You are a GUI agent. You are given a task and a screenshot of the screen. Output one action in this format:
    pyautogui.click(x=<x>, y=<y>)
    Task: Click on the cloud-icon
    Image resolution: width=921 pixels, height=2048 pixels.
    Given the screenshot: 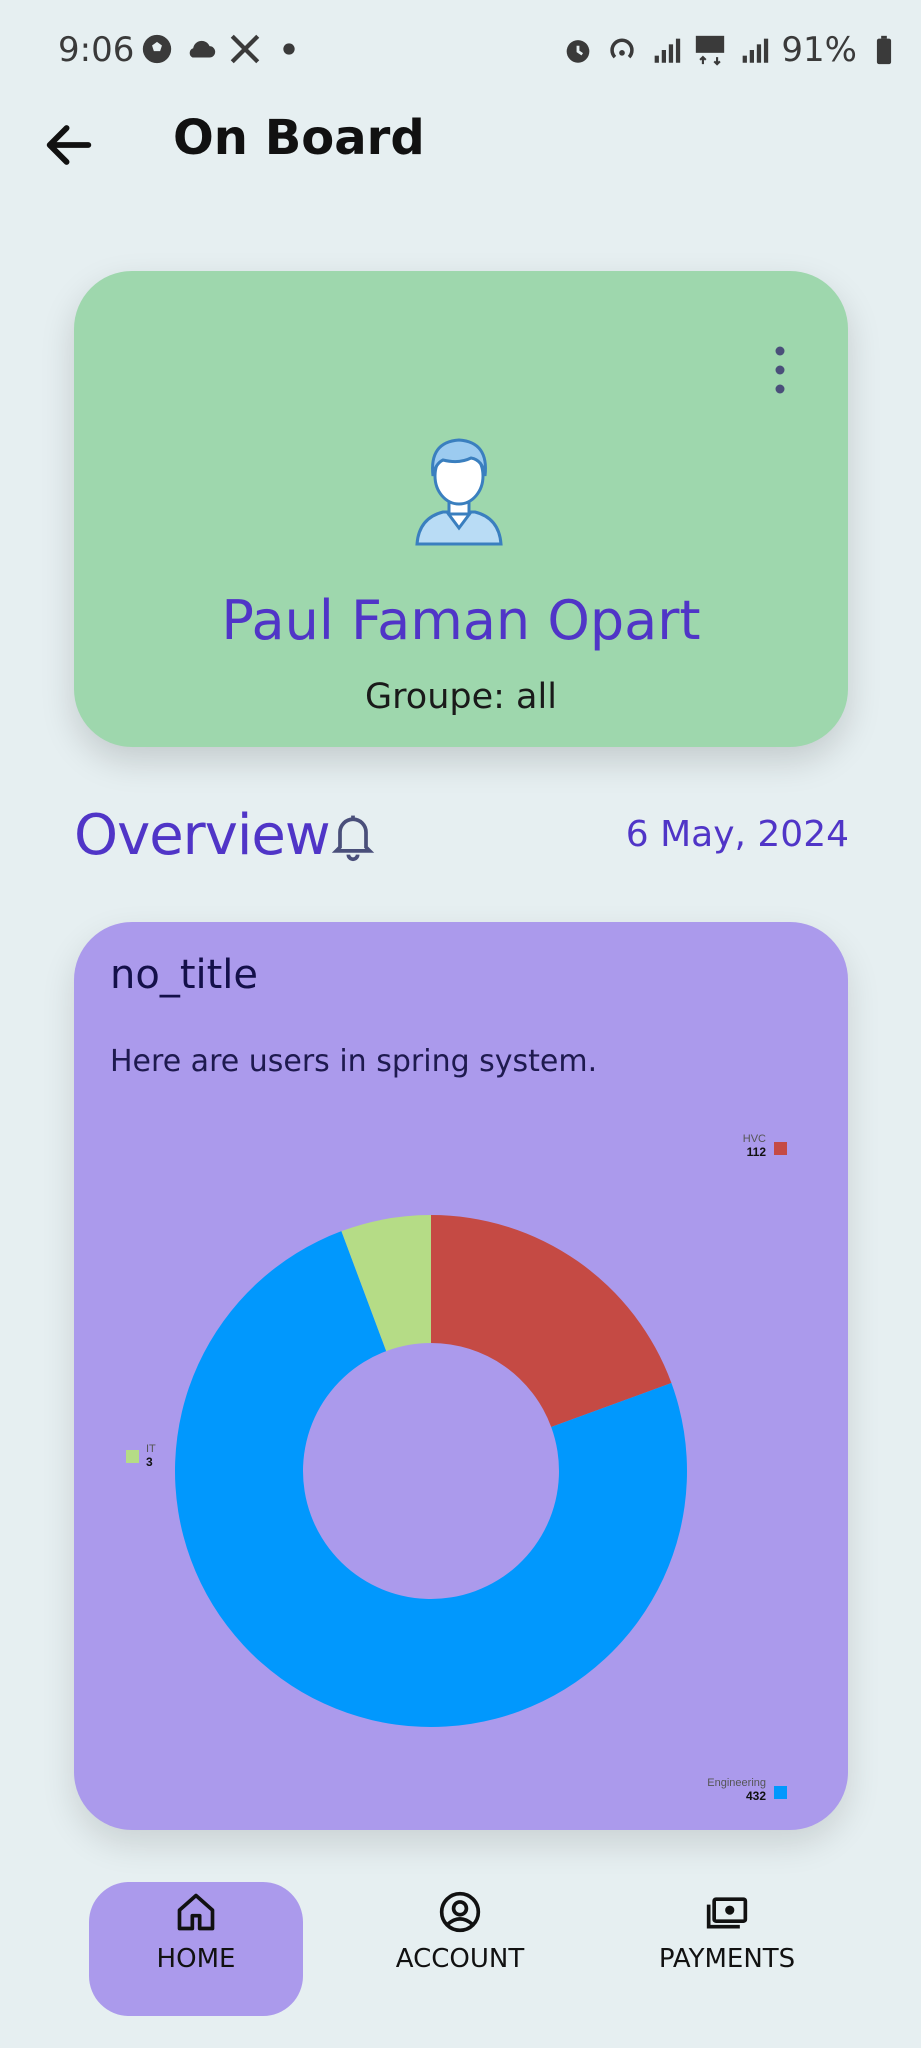 What is the action you would take?
    pyautogui.click(x=202, y=49)
    